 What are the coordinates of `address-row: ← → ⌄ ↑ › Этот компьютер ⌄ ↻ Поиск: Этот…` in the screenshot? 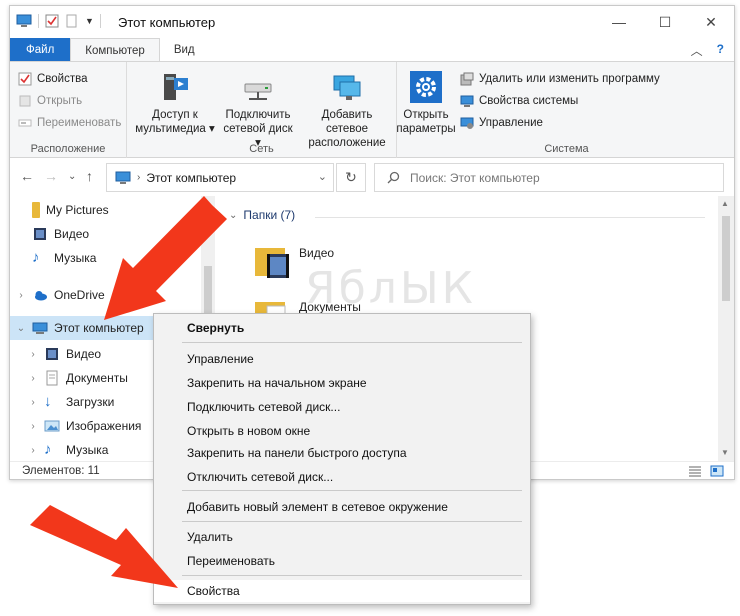 It's located at (372, 177).